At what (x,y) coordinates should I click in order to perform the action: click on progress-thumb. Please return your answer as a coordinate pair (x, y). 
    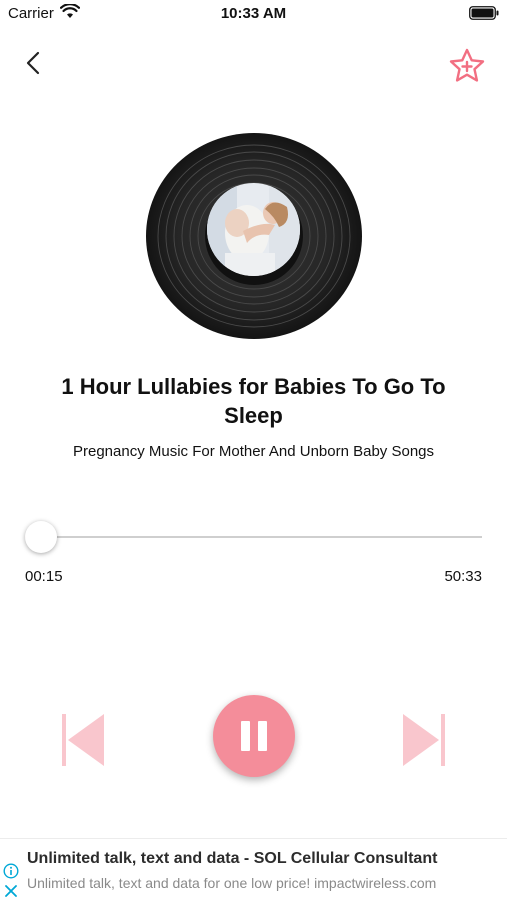
    Looking at the image, I should click on (41, 537).